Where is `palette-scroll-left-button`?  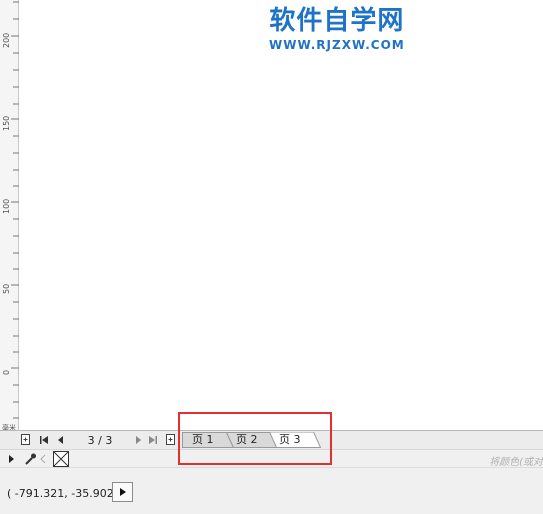 palette-scroll-left-button is located at coordinates (43, 459).